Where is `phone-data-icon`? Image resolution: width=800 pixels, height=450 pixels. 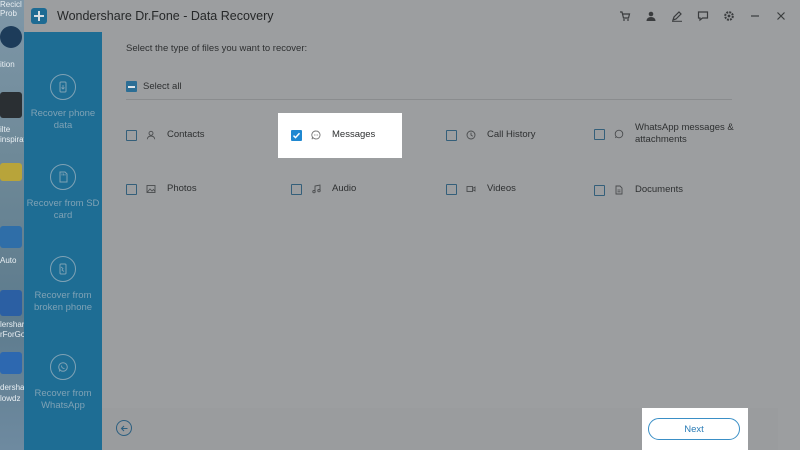
phone-data-icon is located at coordinates (63, 87).